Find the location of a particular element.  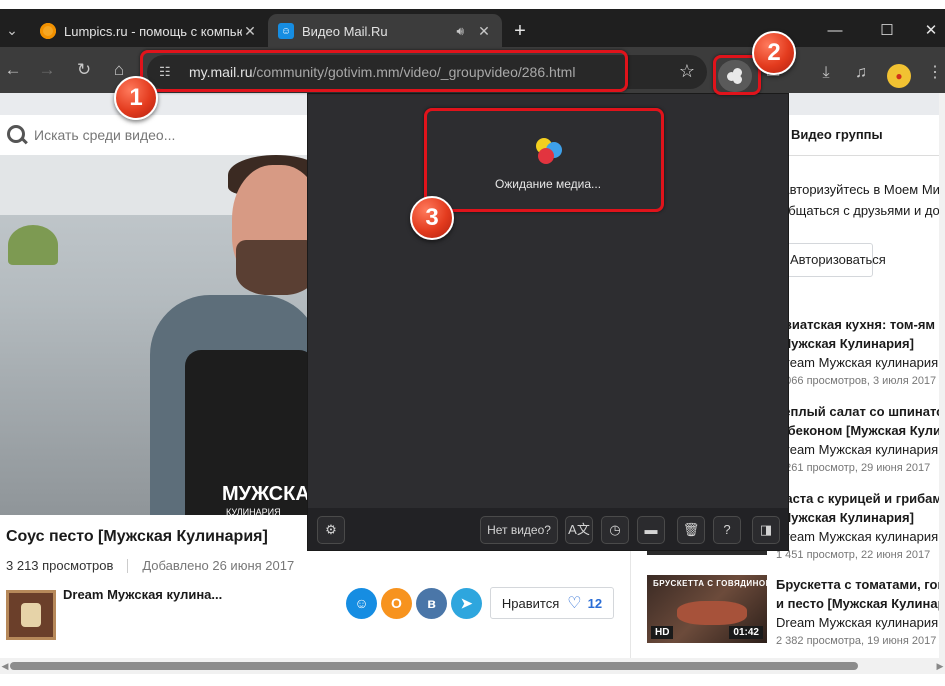

like-button: Нравится ♡ 12 is located at coordinates (552, 603).